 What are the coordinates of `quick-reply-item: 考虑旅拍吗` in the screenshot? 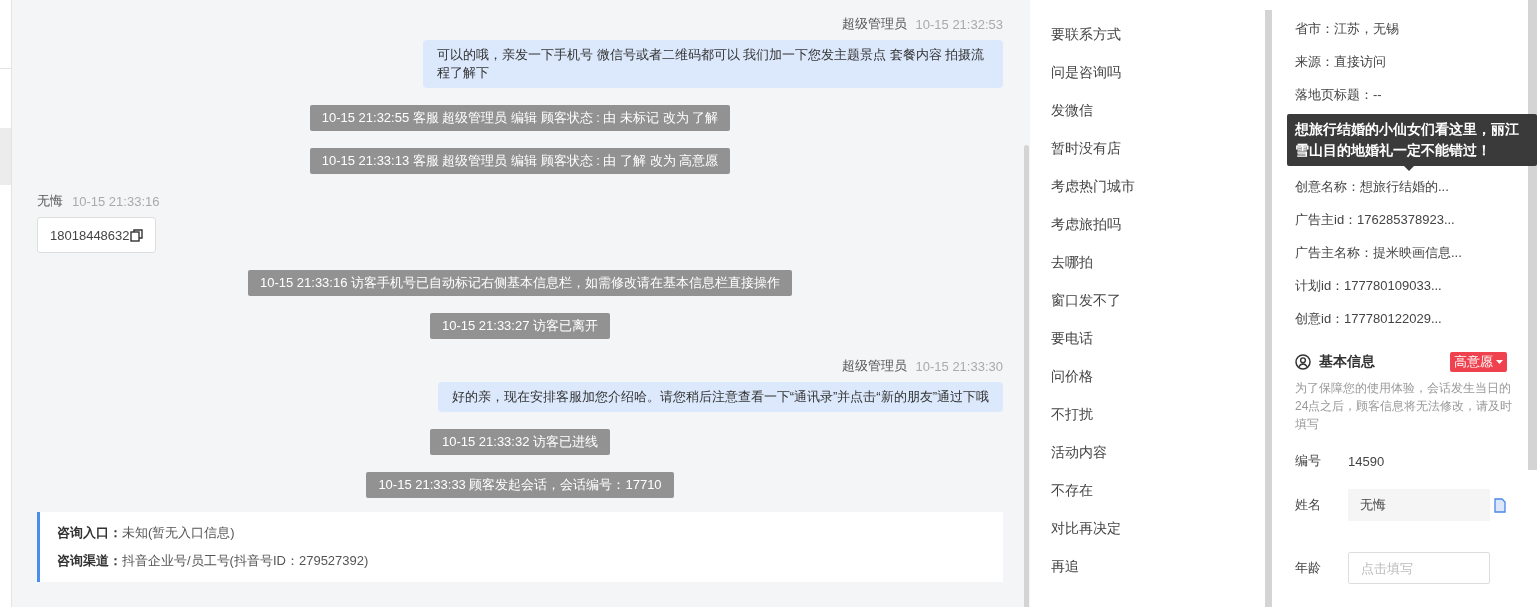 It's located at (1086, 225).